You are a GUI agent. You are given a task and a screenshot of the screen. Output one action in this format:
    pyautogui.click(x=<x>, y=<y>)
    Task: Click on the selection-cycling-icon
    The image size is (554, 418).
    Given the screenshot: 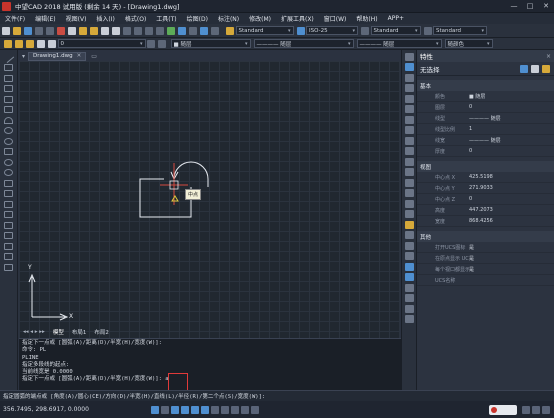 What is the action you would take?
    pyautogui.click(x=255, y=409)
    